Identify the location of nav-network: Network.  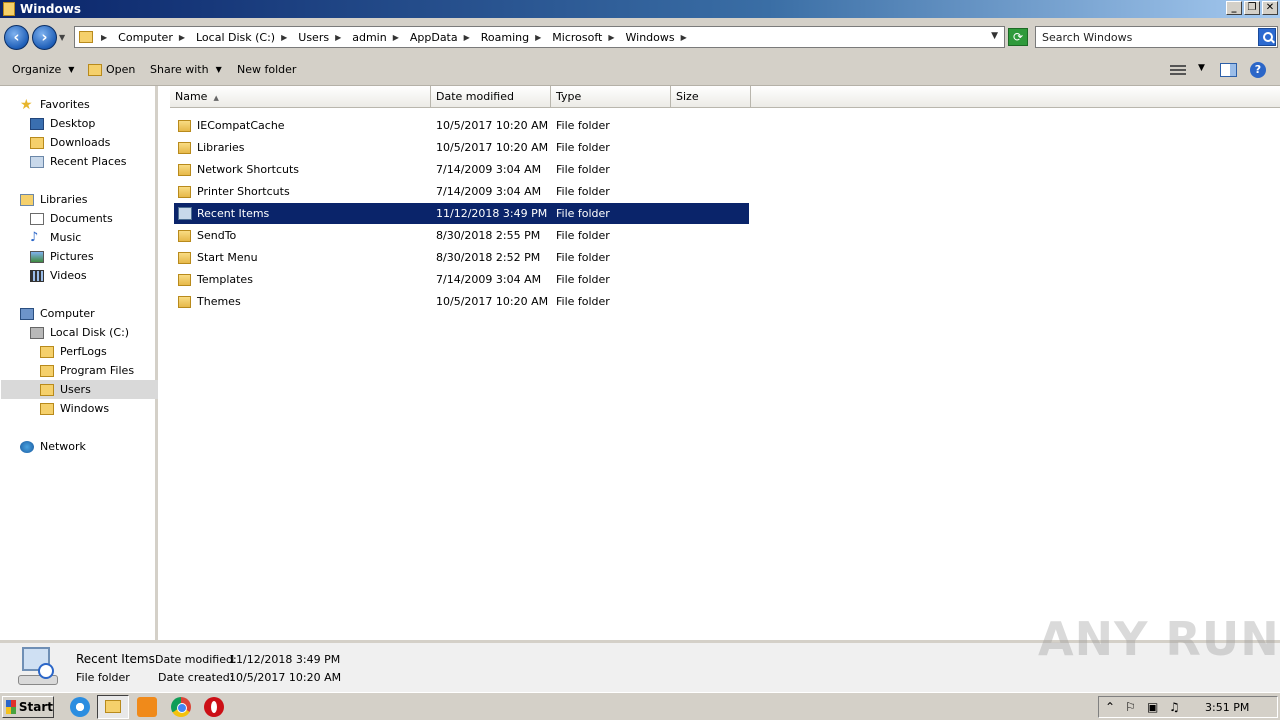
(98, 446).